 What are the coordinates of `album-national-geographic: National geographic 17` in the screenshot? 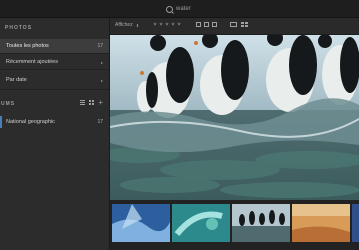 It's located at (54, 122).